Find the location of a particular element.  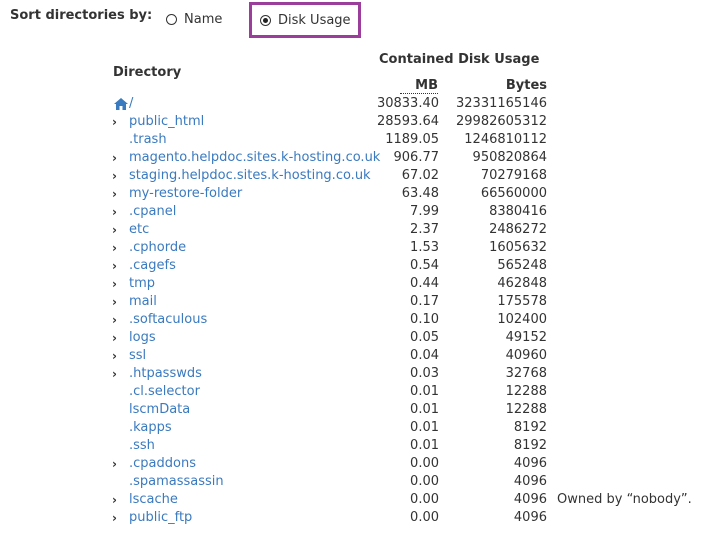

mb-value: 0.05 is located at coordinates (424, 337).